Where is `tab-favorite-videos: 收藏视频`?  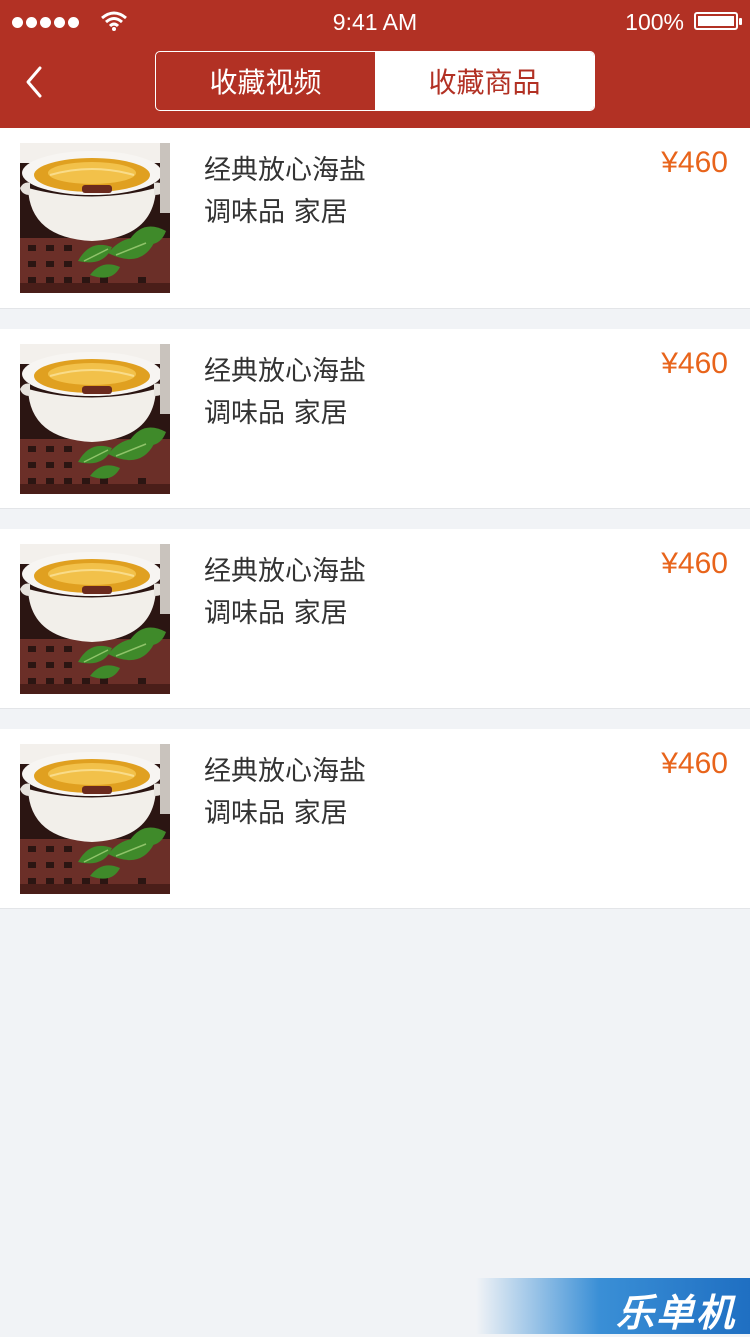 tab-favorite-videos: 收藏视频 is located at coordinates (265, 81).